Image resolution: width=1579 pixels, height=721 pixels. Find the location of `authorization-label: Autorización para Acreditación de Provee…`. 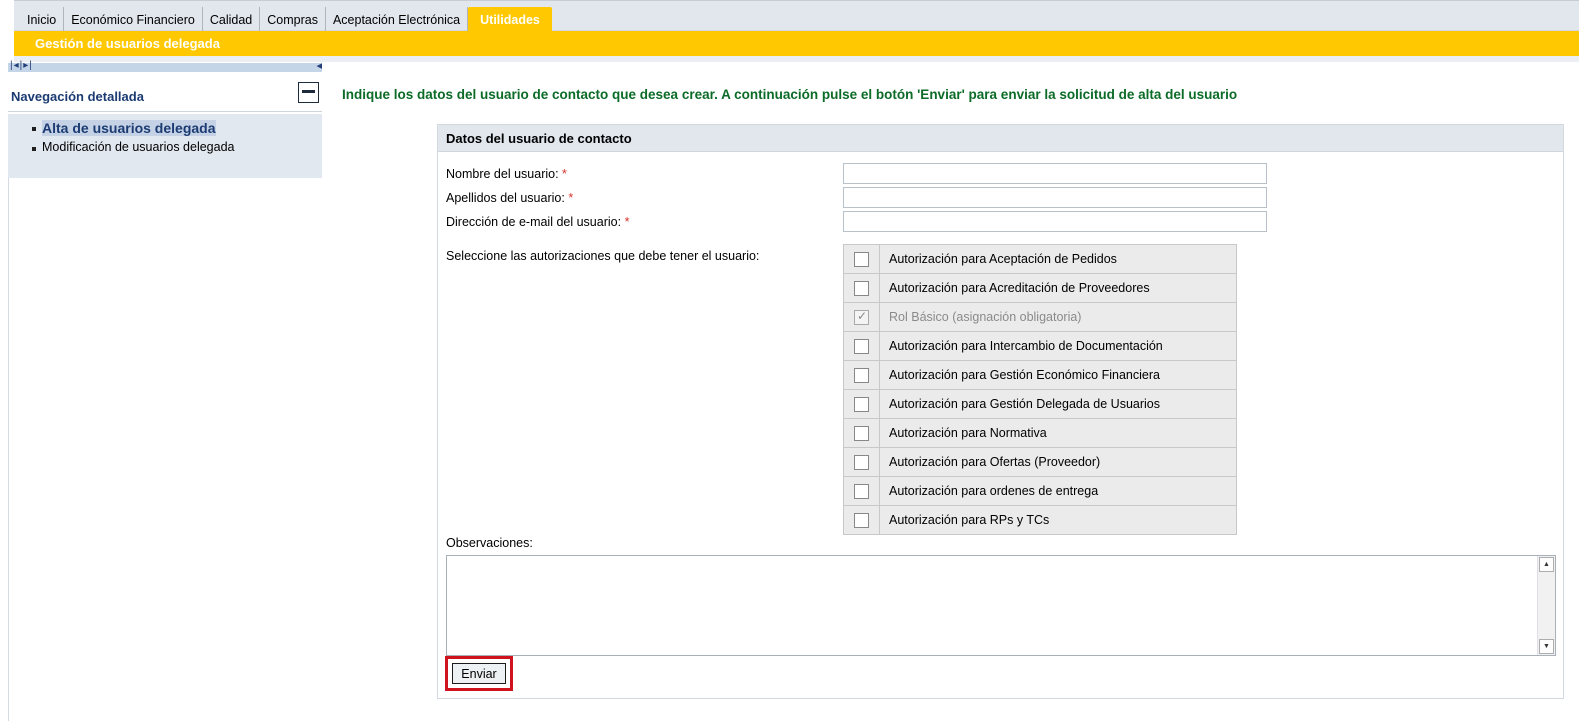

authorization-label: Autorización para Acreditación de Provee… is located at coordinates (1058, 288).